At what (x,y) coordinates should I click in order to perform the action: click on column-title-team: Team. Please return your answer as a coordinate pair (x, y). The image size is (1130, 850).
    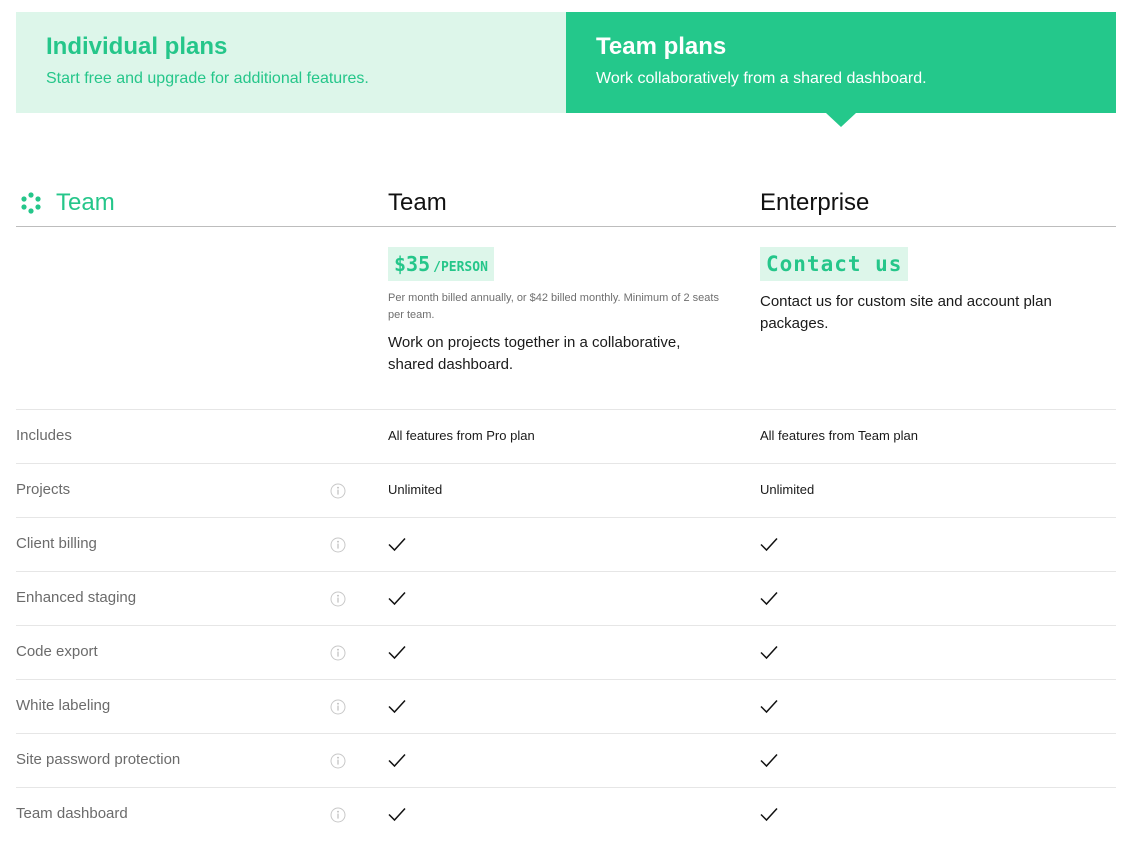
    Looking at the image, I should click on (417, 202).